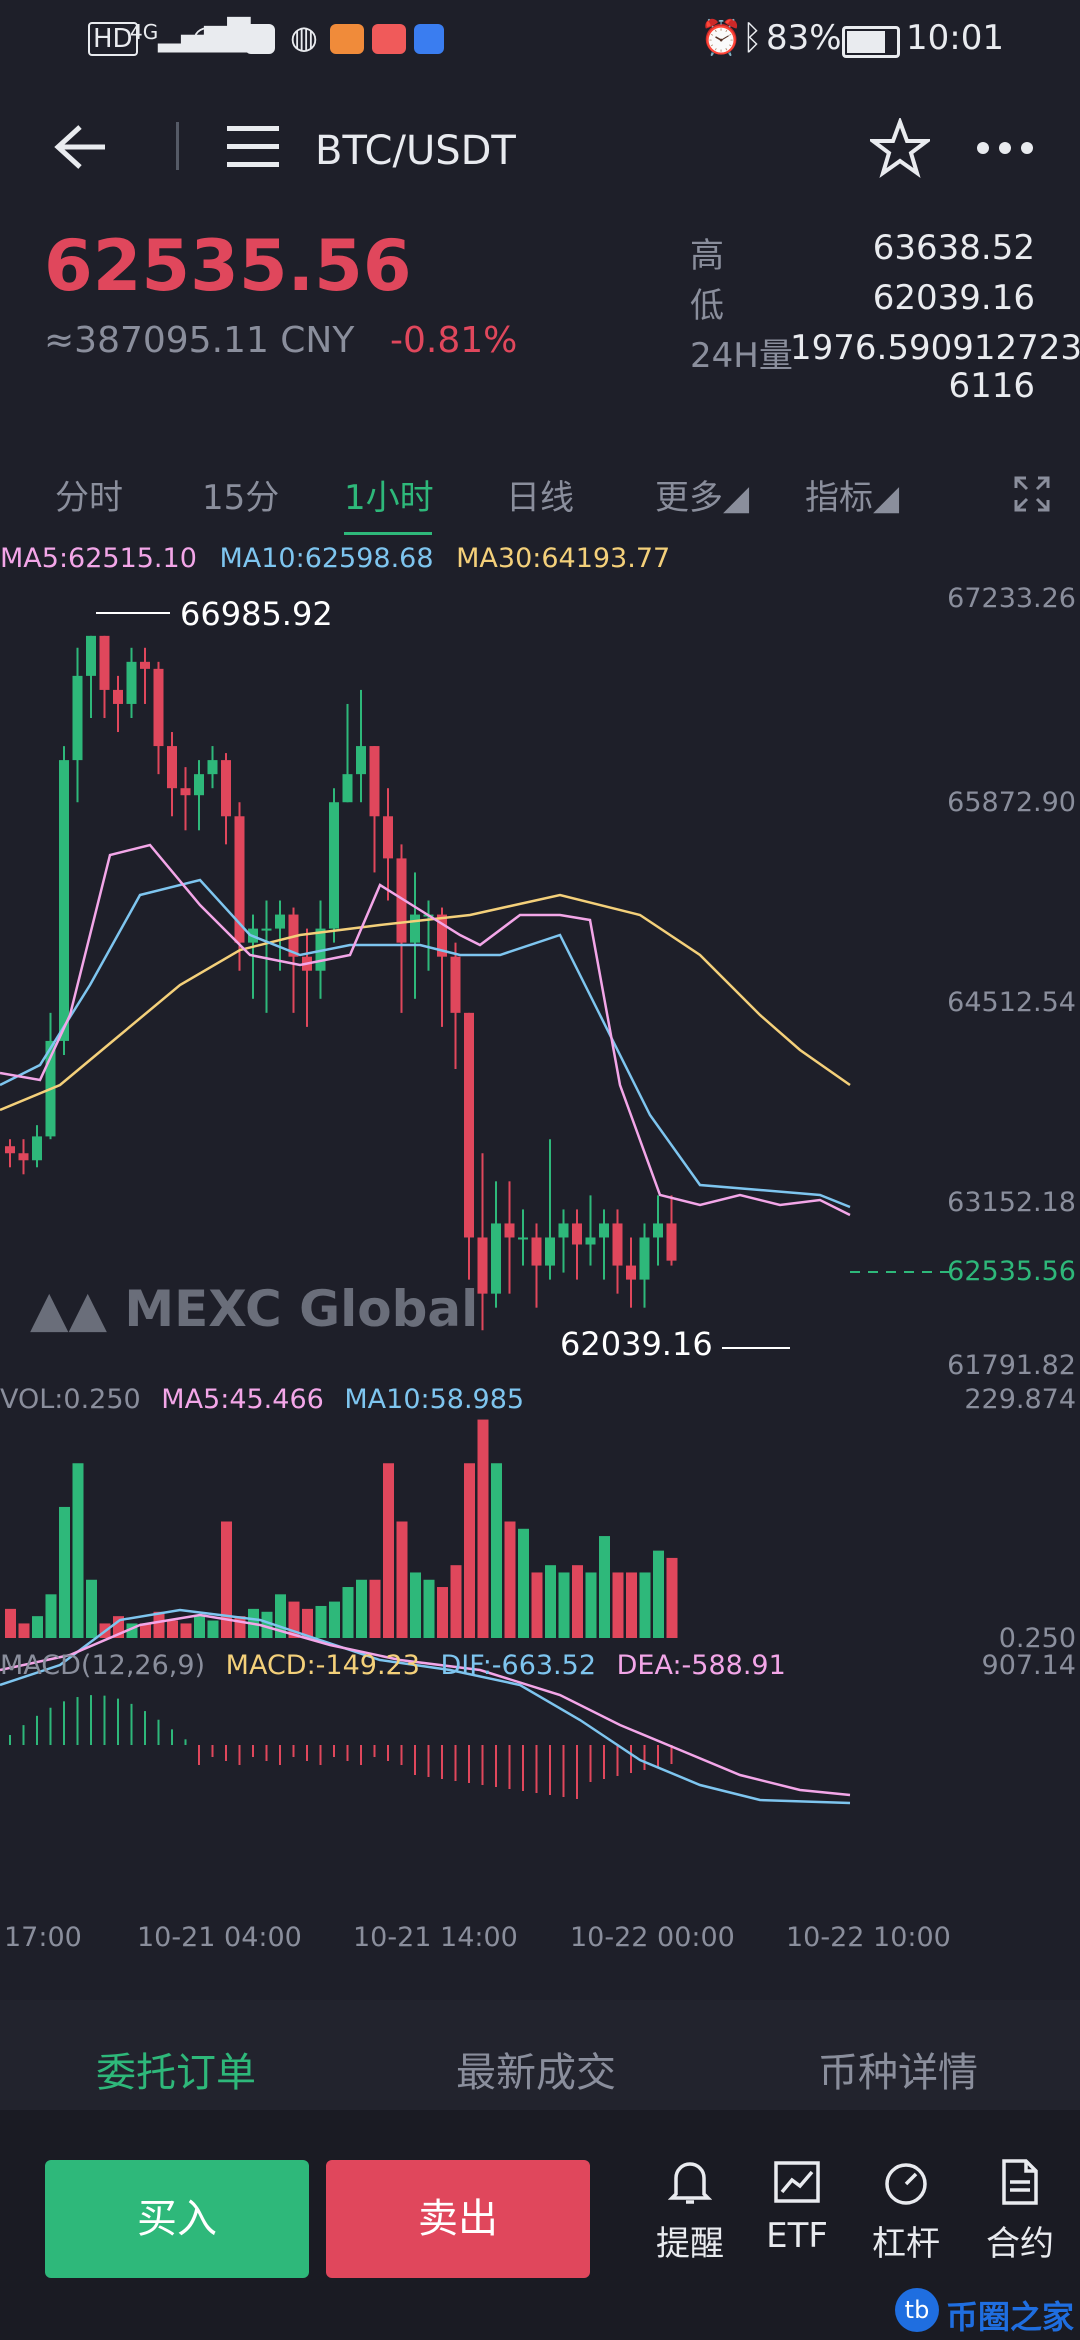 Image resolution: width=1080 pixels, height=2340 pixels. What do you see at coordinates (68, 1309) in the screenshot?
I see `mexc-logo-icon: ▲▲` at bounding box center [68, 1309].